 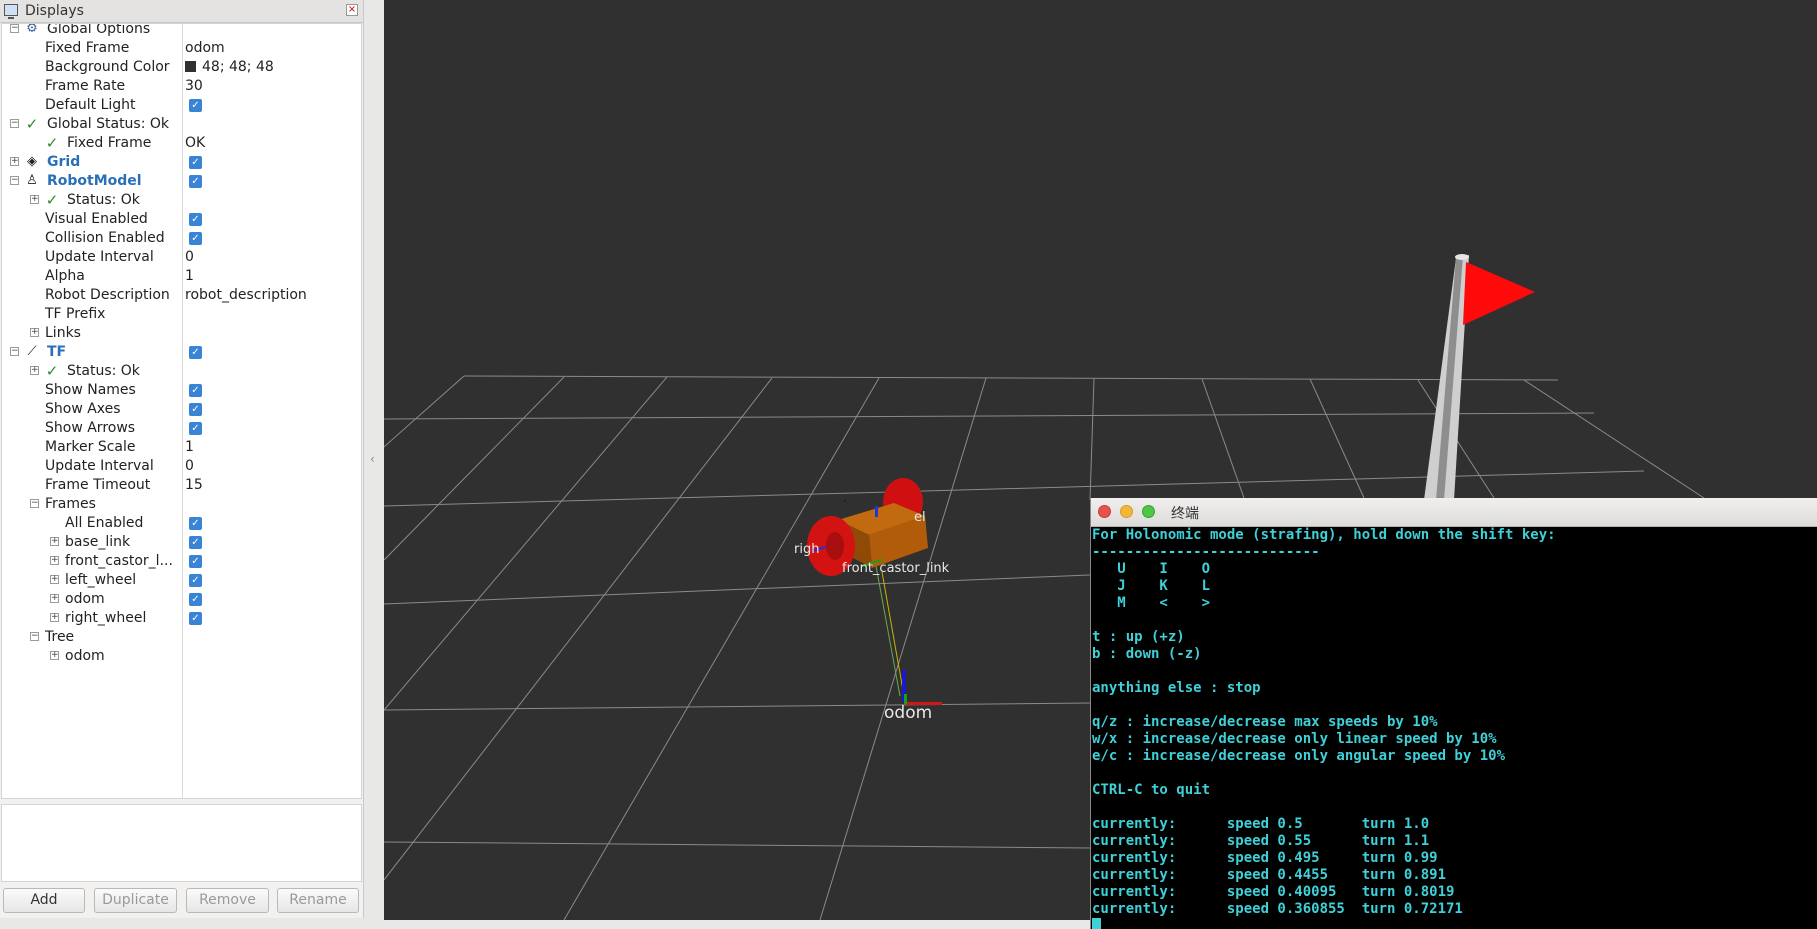 I want to click on minimize-window-button, so click(x=1126, y=511).